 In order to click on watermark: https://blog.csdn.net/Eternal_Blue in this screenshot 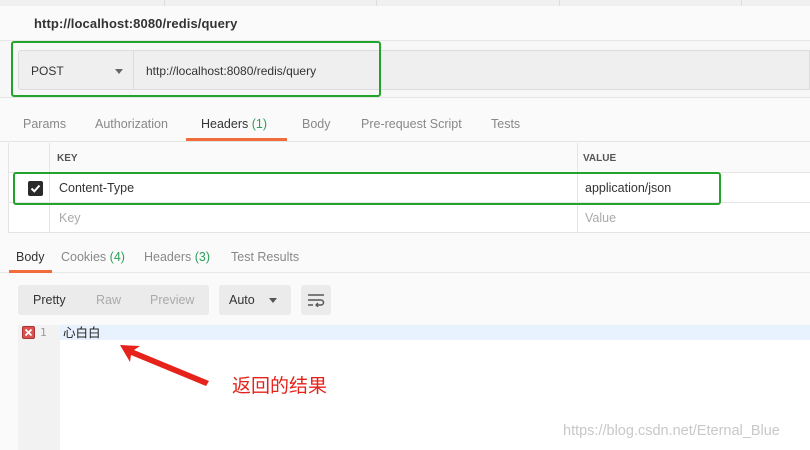, I will do `click(671, 431)`.